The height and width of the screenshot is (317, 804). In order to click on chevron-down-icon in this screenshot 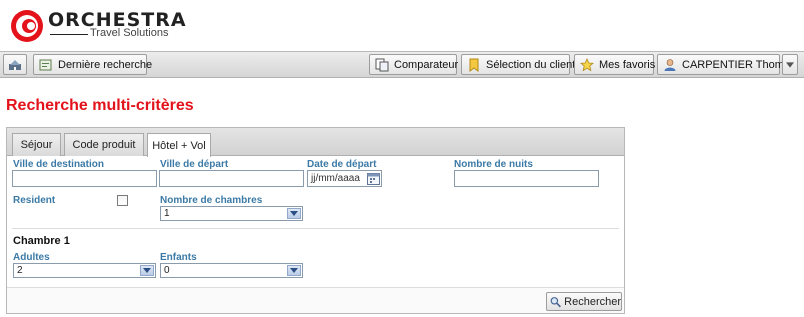, I will do `click(790, 64)`.